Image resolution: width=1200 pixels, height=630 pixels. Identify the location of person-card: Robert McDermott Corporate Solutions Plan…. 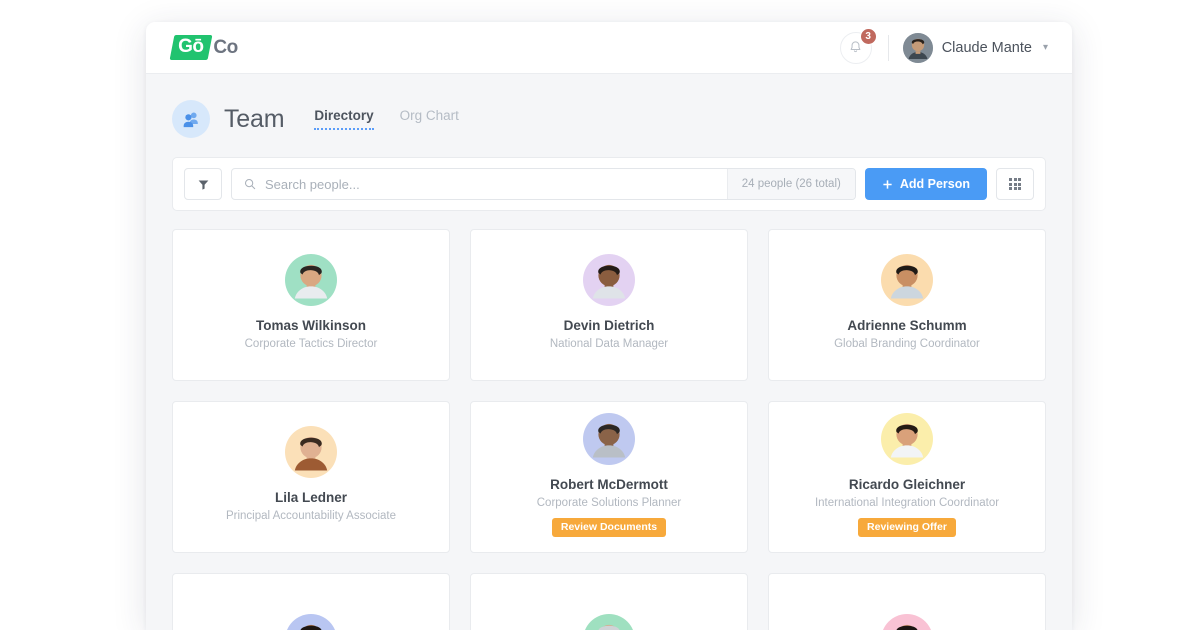
(609, 477).